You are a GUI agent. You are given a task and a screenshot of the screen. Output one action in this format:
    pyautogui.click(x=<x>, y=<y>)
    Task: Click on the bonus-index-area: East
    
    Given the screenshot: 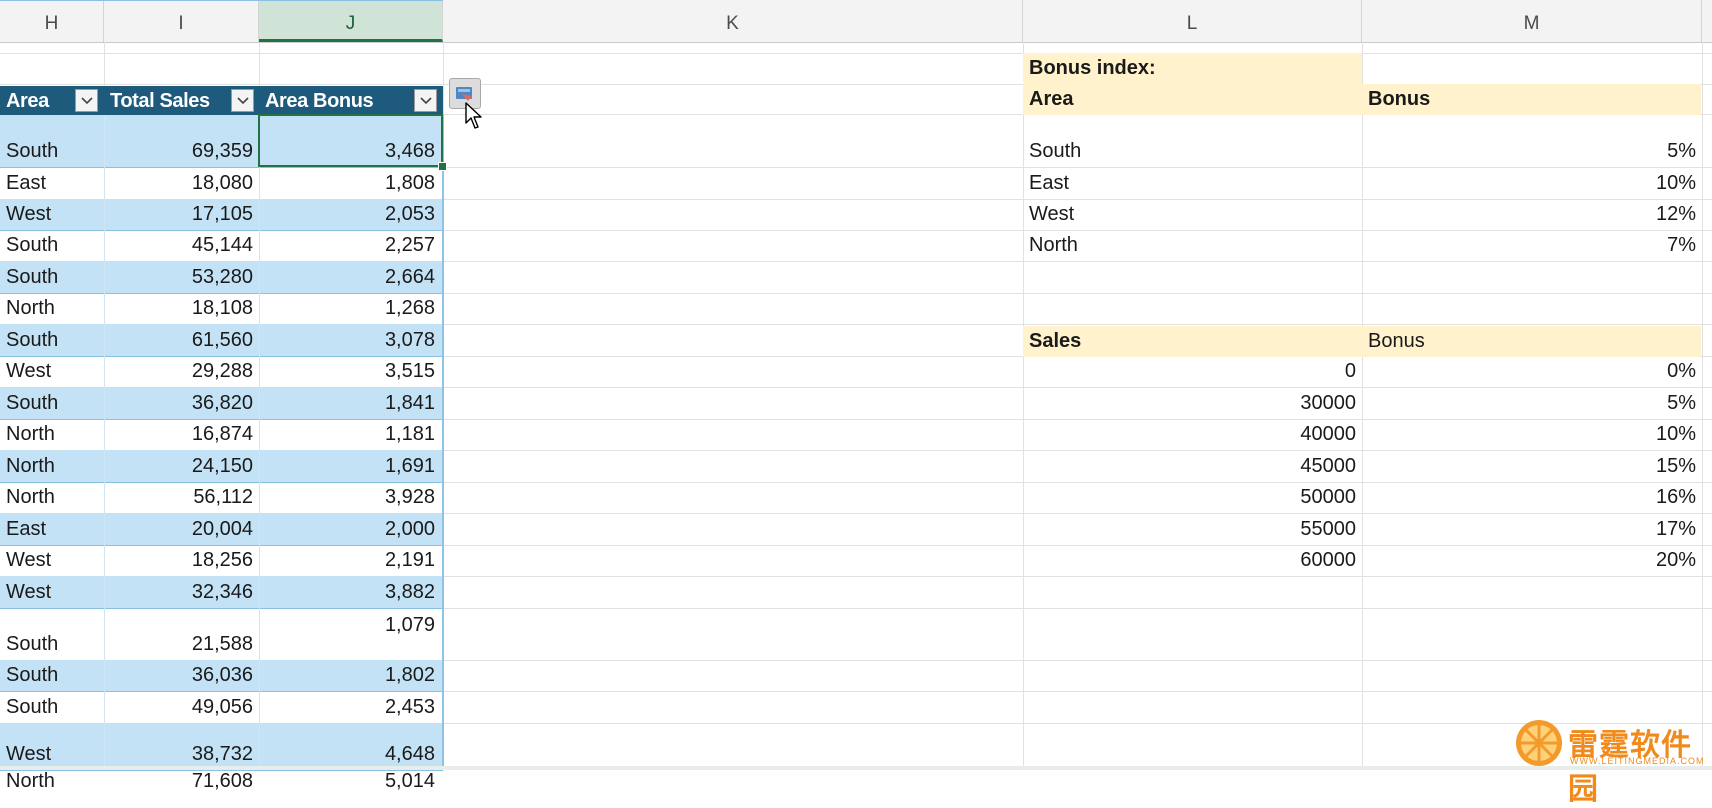 What is the action you would take?
    pyautogui.click(x=1192, y=183)
    